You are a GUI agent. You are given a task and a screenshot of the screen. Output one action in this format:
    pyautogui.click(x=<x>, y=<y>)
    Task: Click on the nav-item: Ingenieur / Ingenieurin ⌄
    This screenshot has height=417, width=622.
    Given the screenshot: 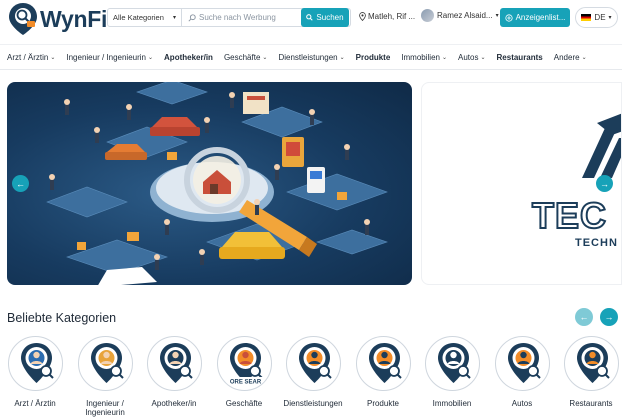 What is the action you would take?
    pyautogui.click(x=109, y=57)
    